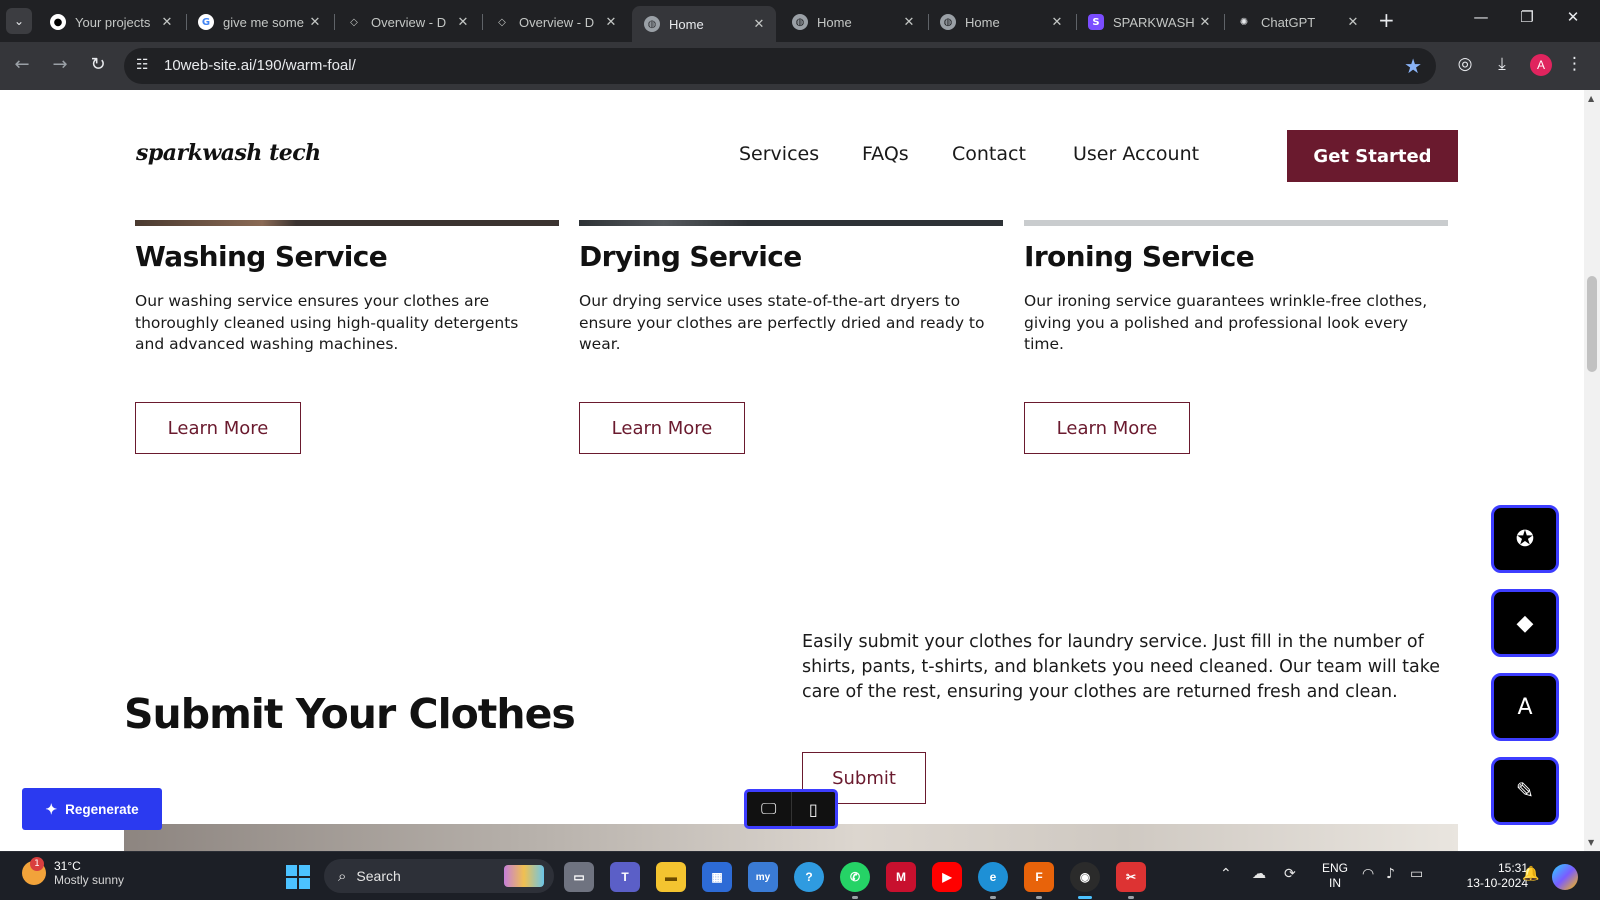 The image size is (1600, 900). Describe the element at coordinates (1416, 874) in the screenshot. I see `battery-icon: ▭` at that location.